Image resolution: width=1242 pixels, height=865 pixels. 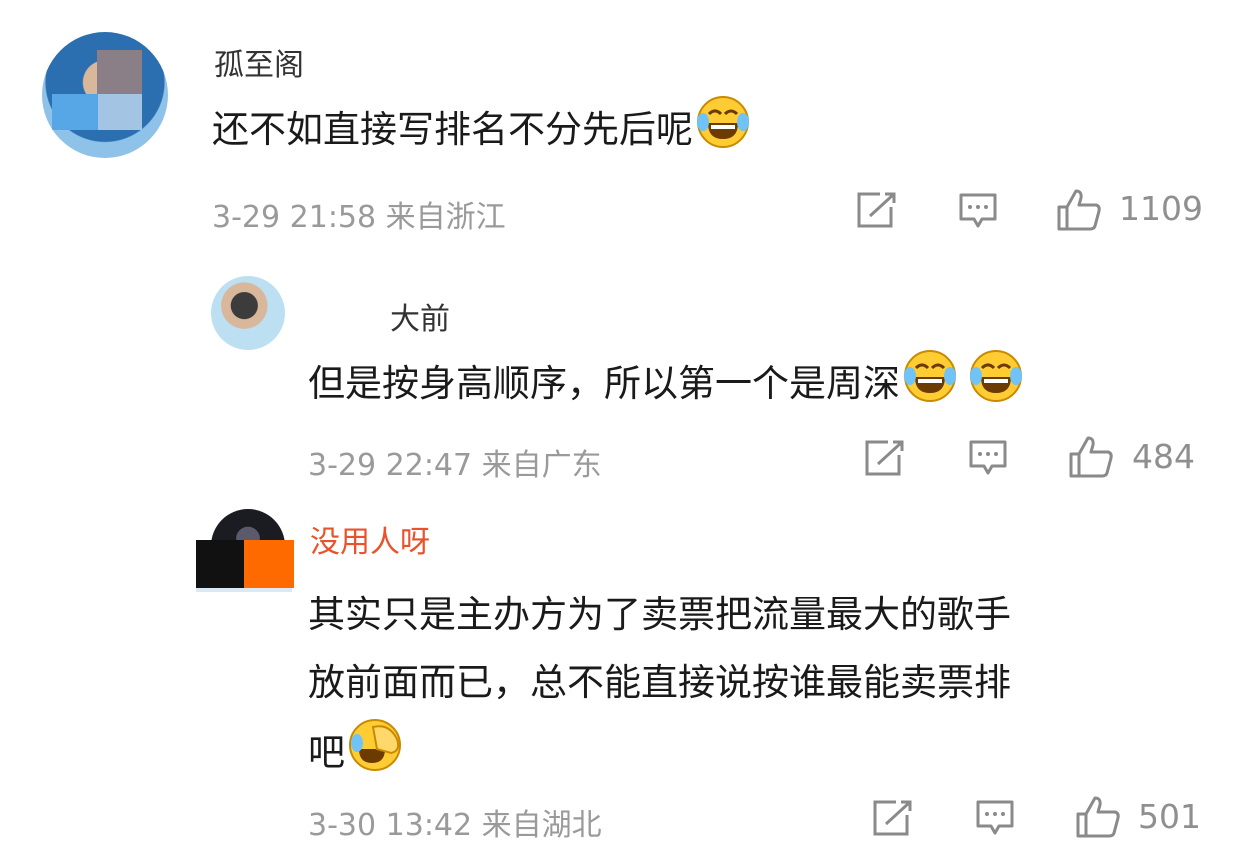 What do you see at coordinates (1169, 816) in the screenshot?
I see `like-count: 501` at bounding box center [1169, 816].